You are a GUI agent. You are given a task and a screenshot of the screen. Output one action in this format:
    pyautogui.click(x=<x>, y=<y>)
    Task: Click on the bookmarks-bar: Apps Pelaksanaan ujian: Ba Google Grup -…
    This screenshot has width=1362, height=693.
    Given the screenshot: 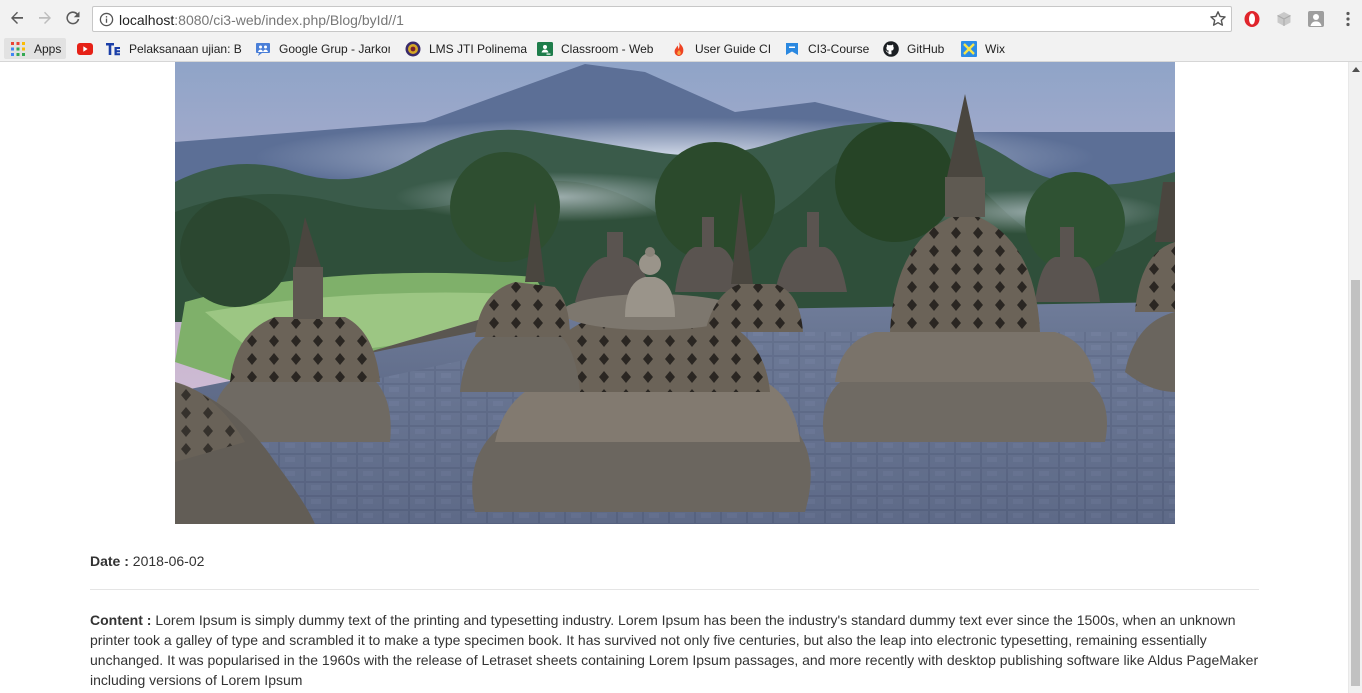 What is the action you would take?
    pyautogui.click(x=681, y=49)
    